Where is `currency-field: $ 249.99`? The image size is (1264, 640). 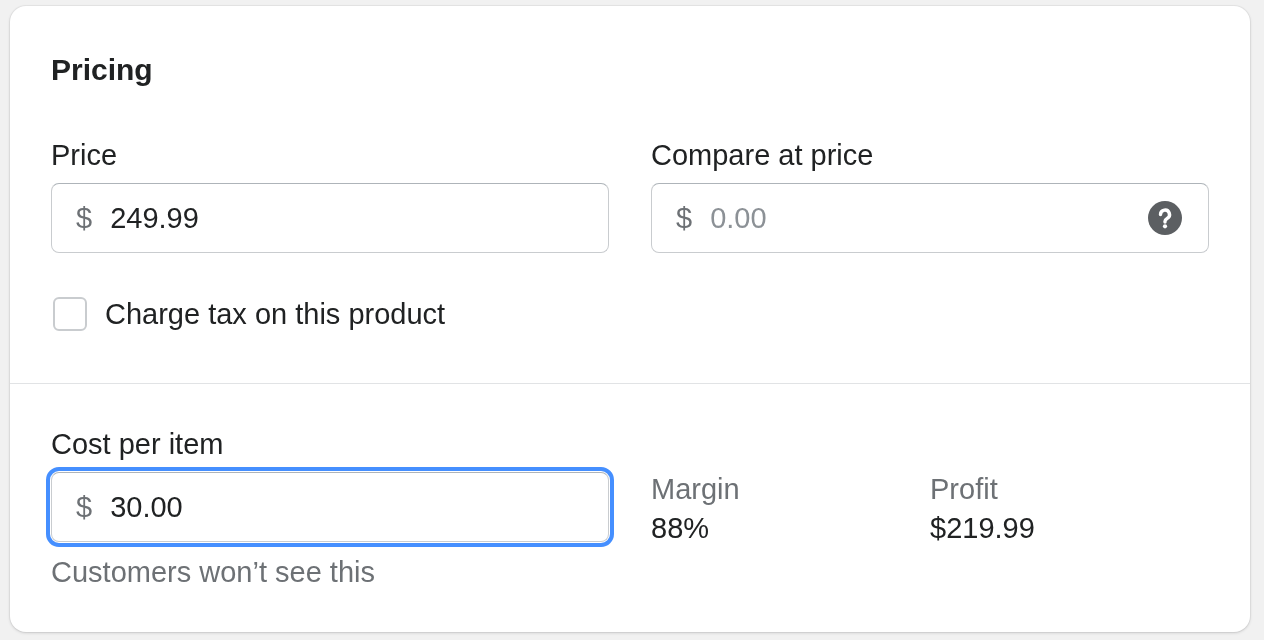 currency-field: $ 249.99 is located at coordinates (330, 218).